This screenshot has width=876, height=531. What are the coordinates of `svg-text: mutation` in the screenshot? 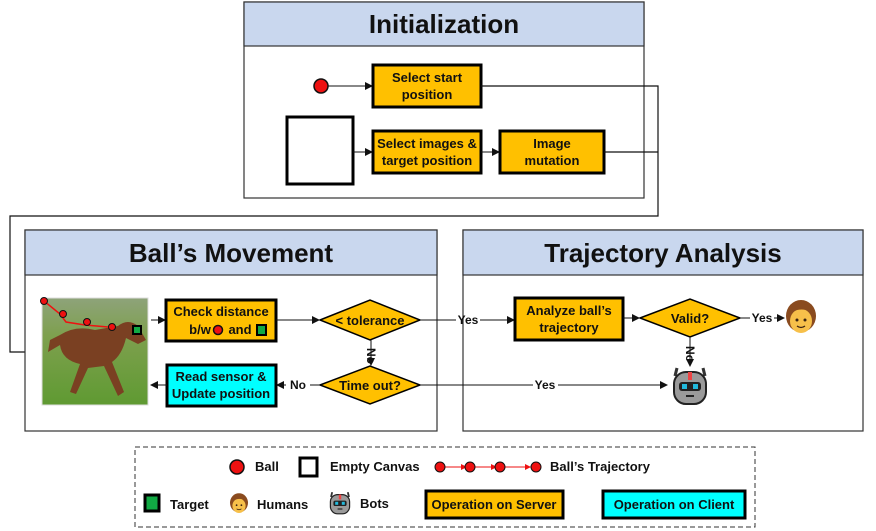 It's located at (552, 160).